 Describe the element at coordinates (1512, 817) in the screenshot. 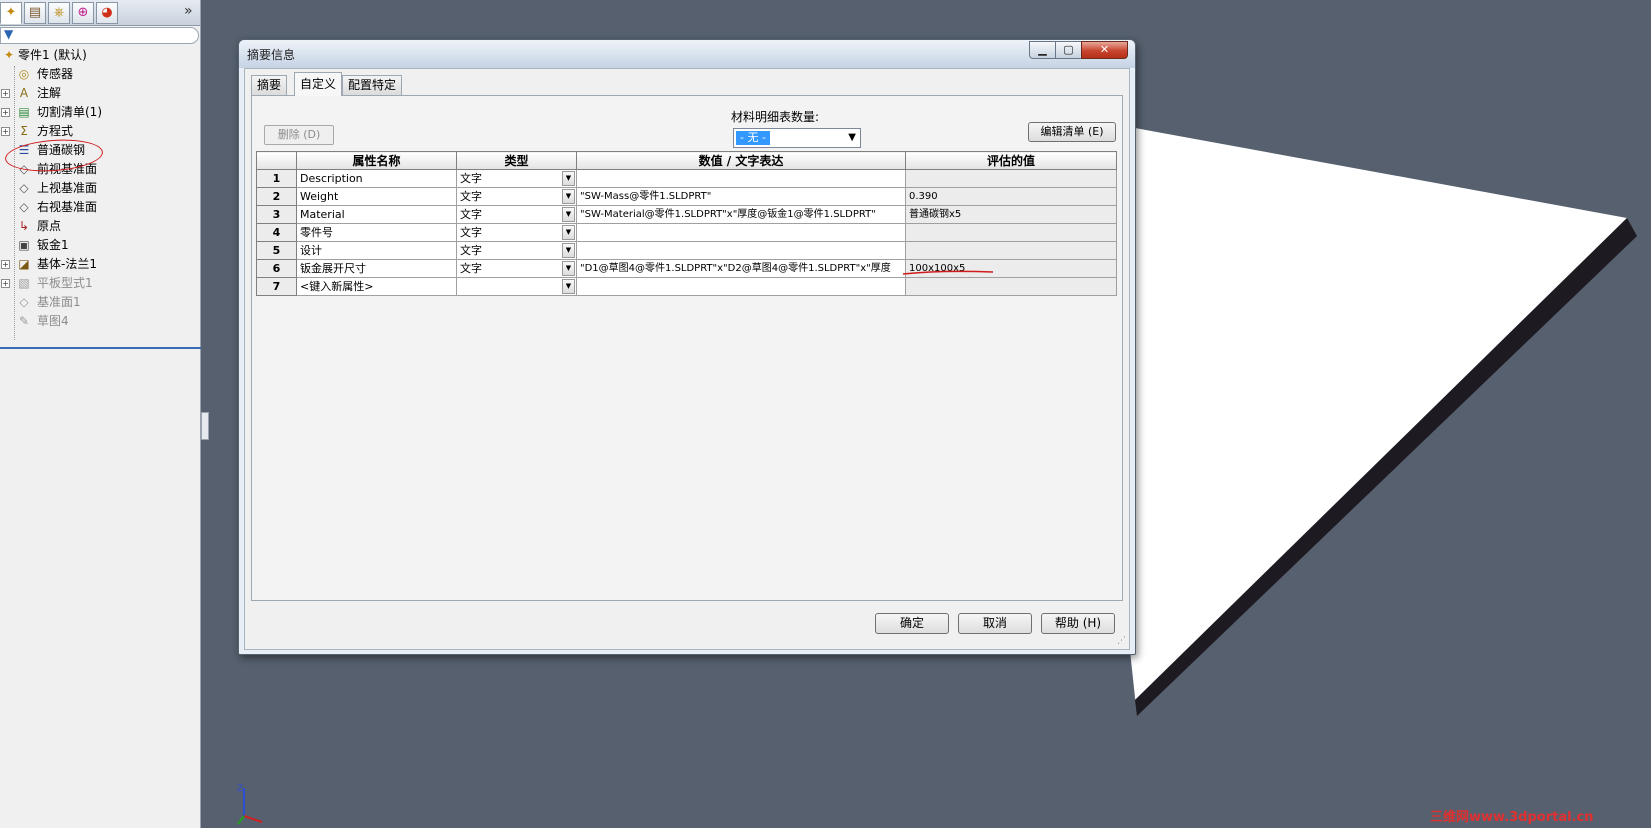

I see `watermark-text: 三维网www.3dportal.cn` at that location.